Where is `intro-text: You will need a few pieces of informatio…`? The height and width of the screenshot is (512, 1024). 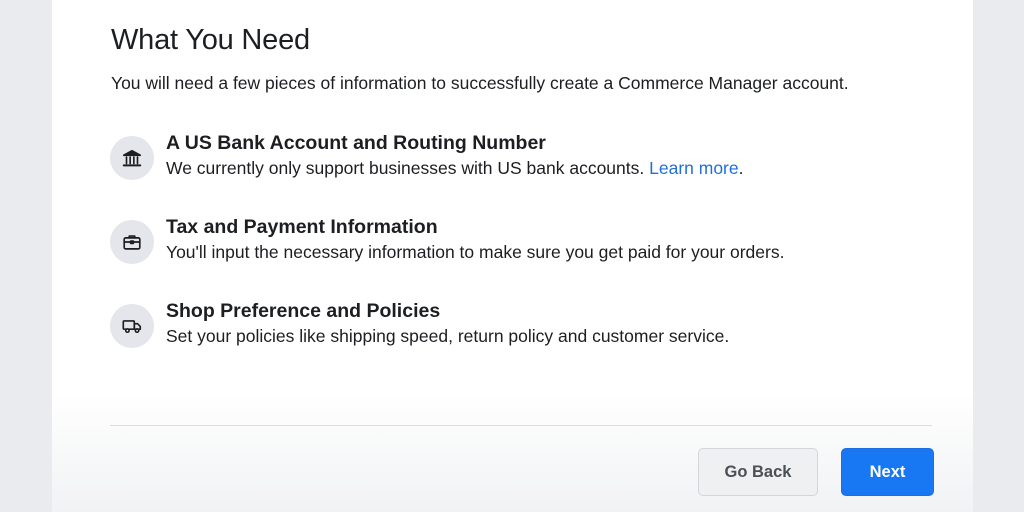 intro-text: You will need a few pieces of informatio… is located at coordinates (480, 83).